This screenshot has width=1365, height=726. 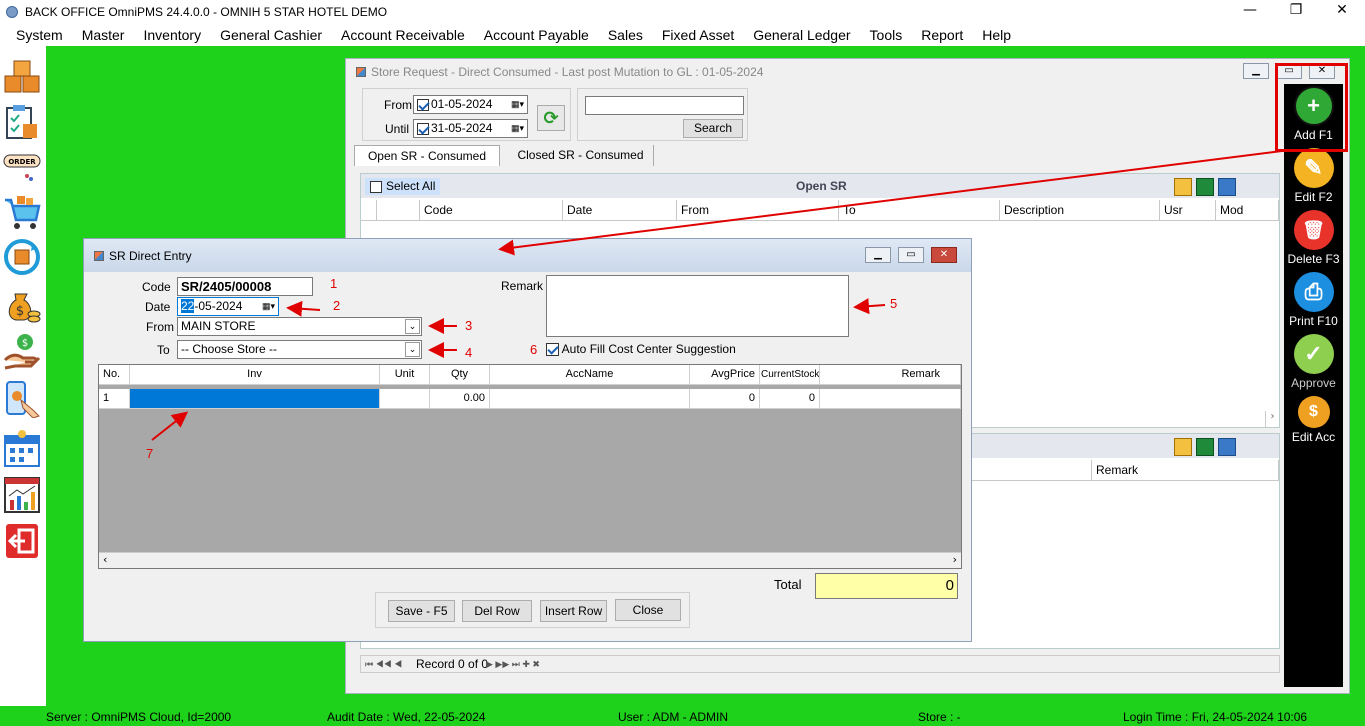 What do you see at coordinates (22, 449) in the screenshot?
I see `calendar-icon` at bounding box center [22, 449].